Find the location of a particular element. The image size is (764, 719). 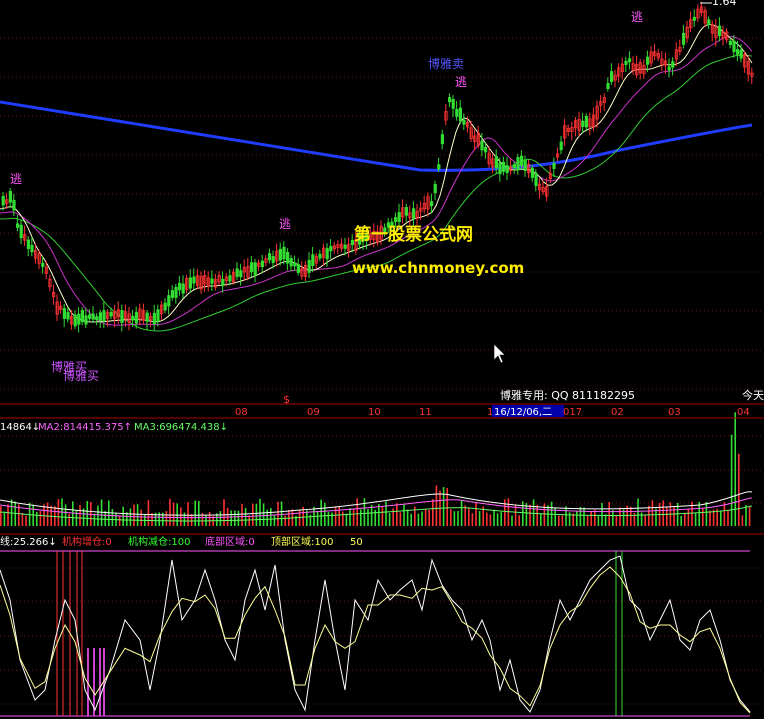

axis-tick-label: 017 is located at coordinates (572, 412).